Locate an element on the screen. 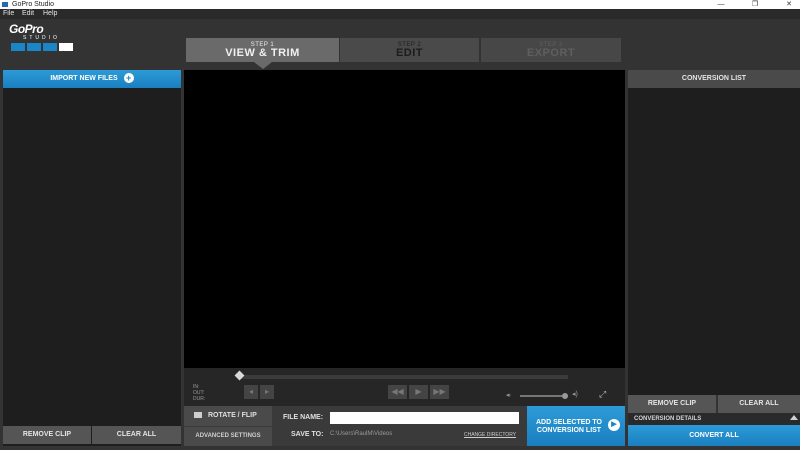 The height and width of the screenshot is (450, 800). timeline-scrubber is located at coordinates (403, 377).